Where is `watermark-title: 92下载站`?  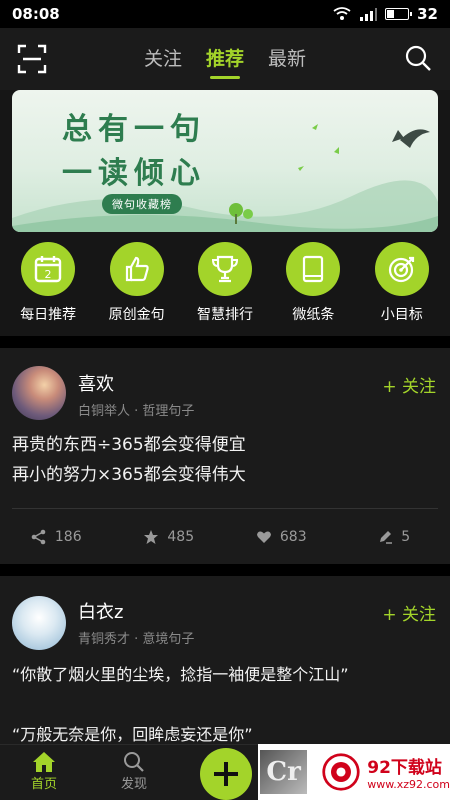
watermark-title: 92下载站 is located at coordinates (404, 768).